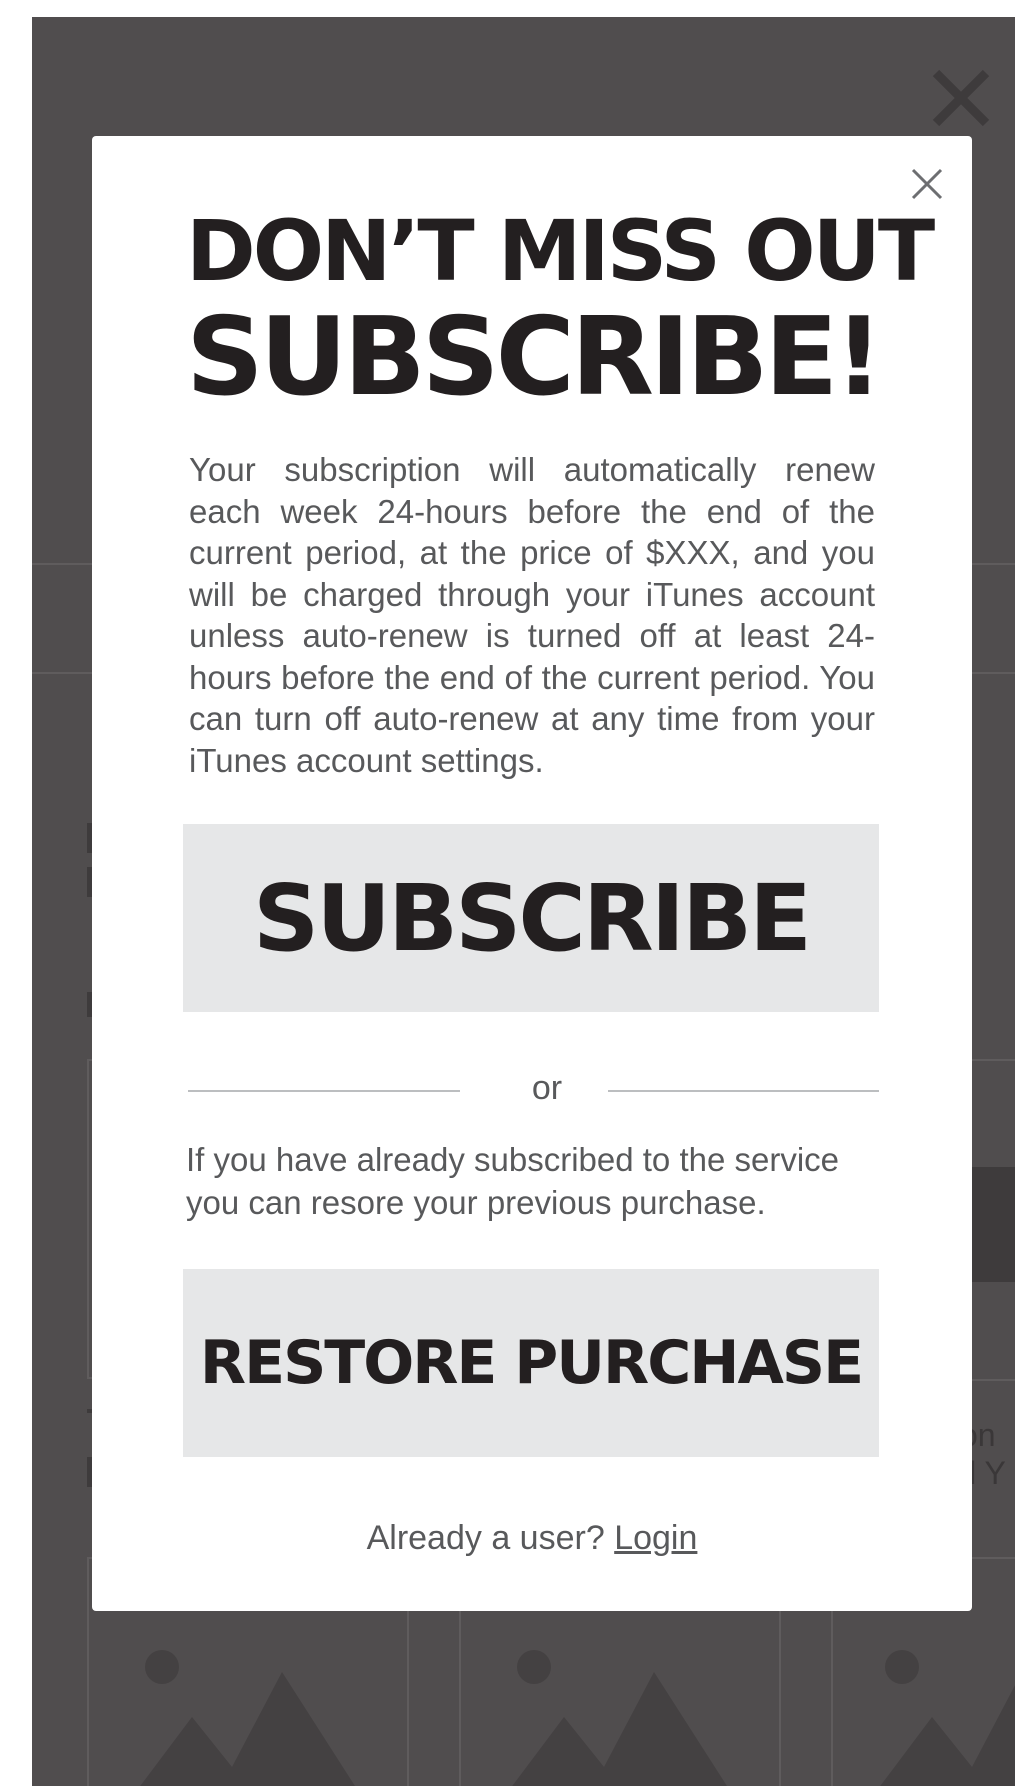  What do you see at coordinates (547, 1088) in the screenshot?
I see `divider-or-label: or` at bounding box center [547, 1088].